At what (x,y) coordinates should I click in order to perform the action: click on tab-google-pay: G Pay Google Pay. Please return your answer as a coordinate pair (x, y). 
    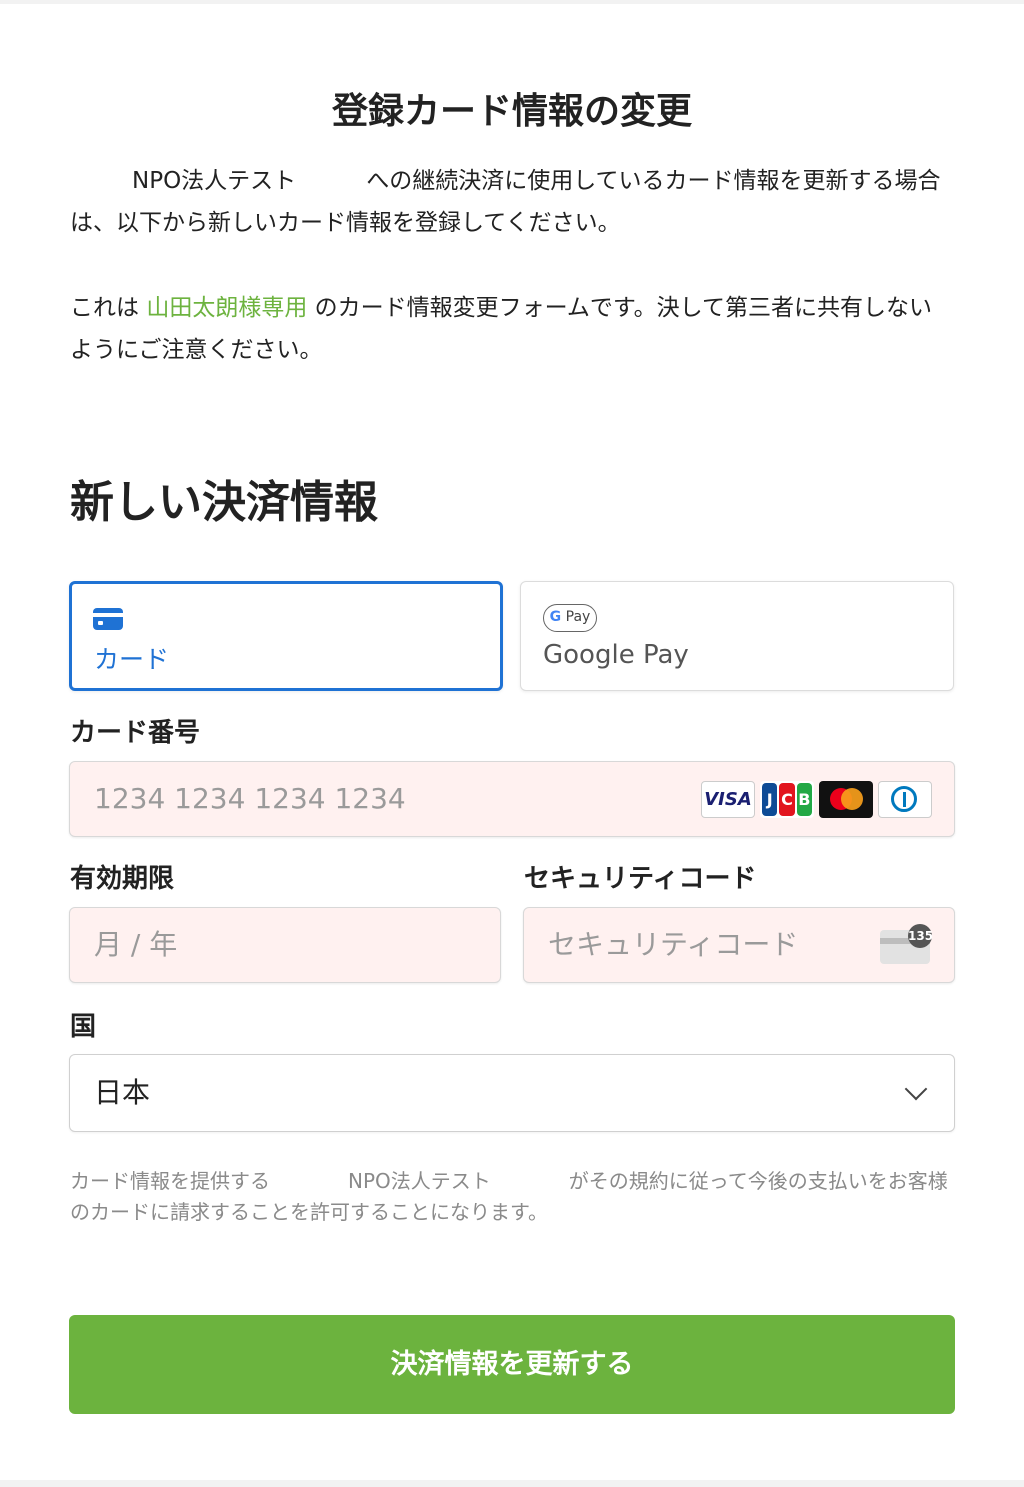
    Looking at the image, I should click on (737, 636).